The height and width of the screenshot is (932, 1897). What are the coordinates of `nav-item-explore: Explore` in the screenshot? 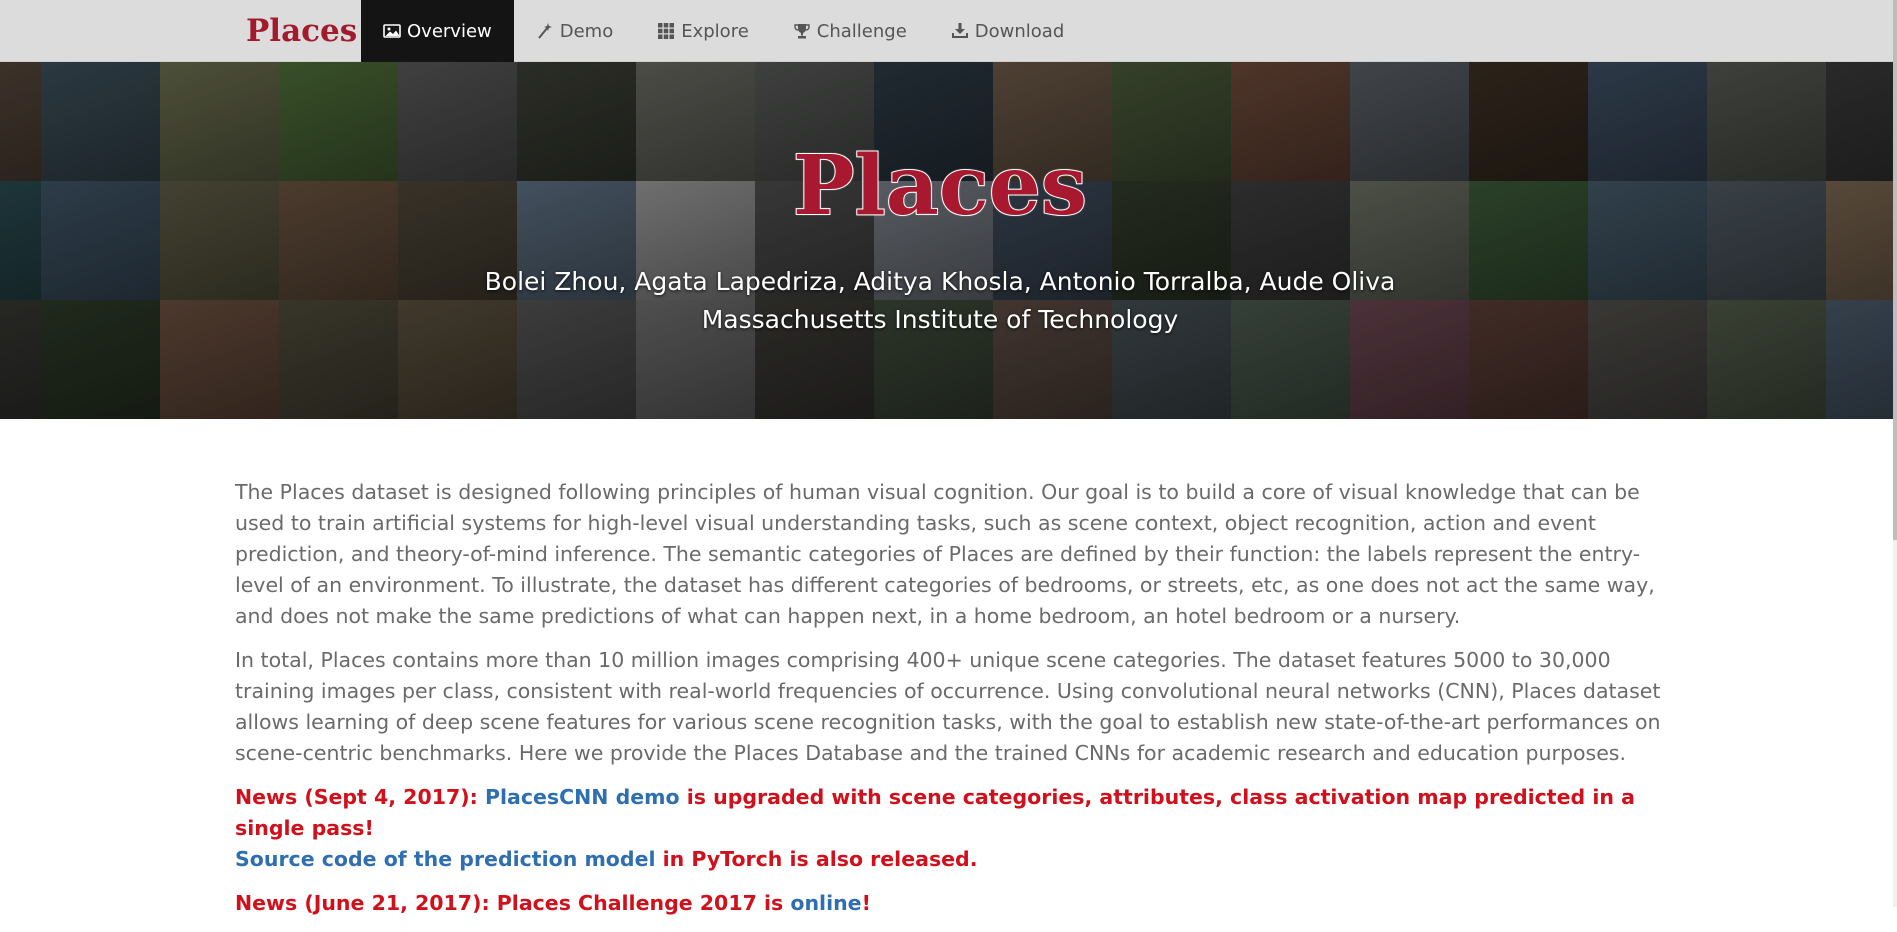 It's located at (703, 31).